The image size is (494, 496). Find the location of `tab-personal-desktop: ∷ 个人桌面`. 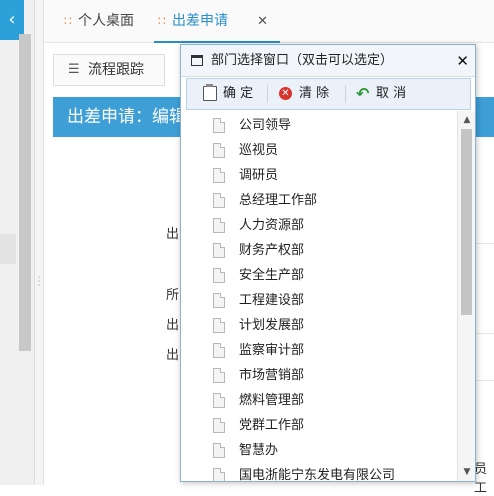

tab-personal-desktop: ∷ 个人桌面 is located at coordinates (110, 21).